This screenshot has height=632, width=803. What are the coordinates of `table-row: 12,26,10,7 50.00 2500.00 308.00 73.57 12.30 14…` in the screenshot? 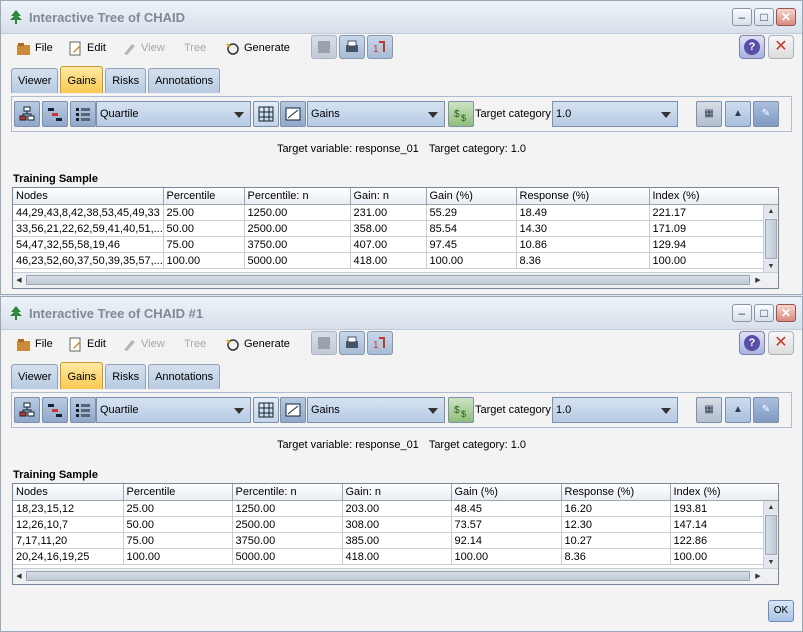 It's located at (395, 524).